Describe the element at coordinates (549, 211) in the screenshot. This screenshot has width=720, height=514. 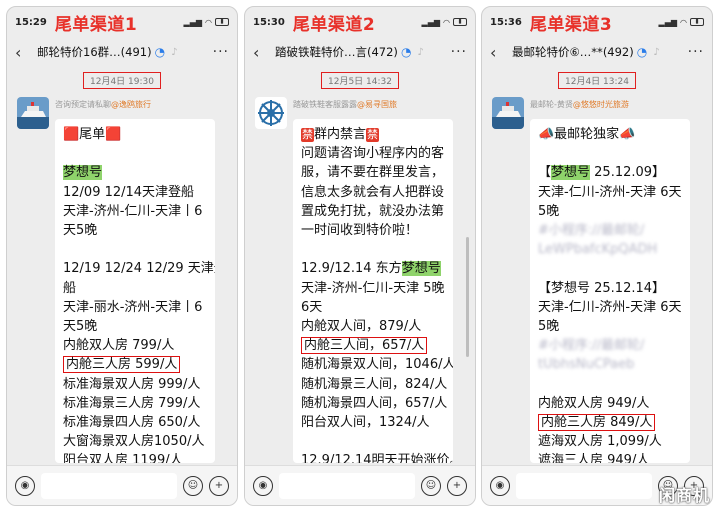
I see `message-line: 5晚` at that location.